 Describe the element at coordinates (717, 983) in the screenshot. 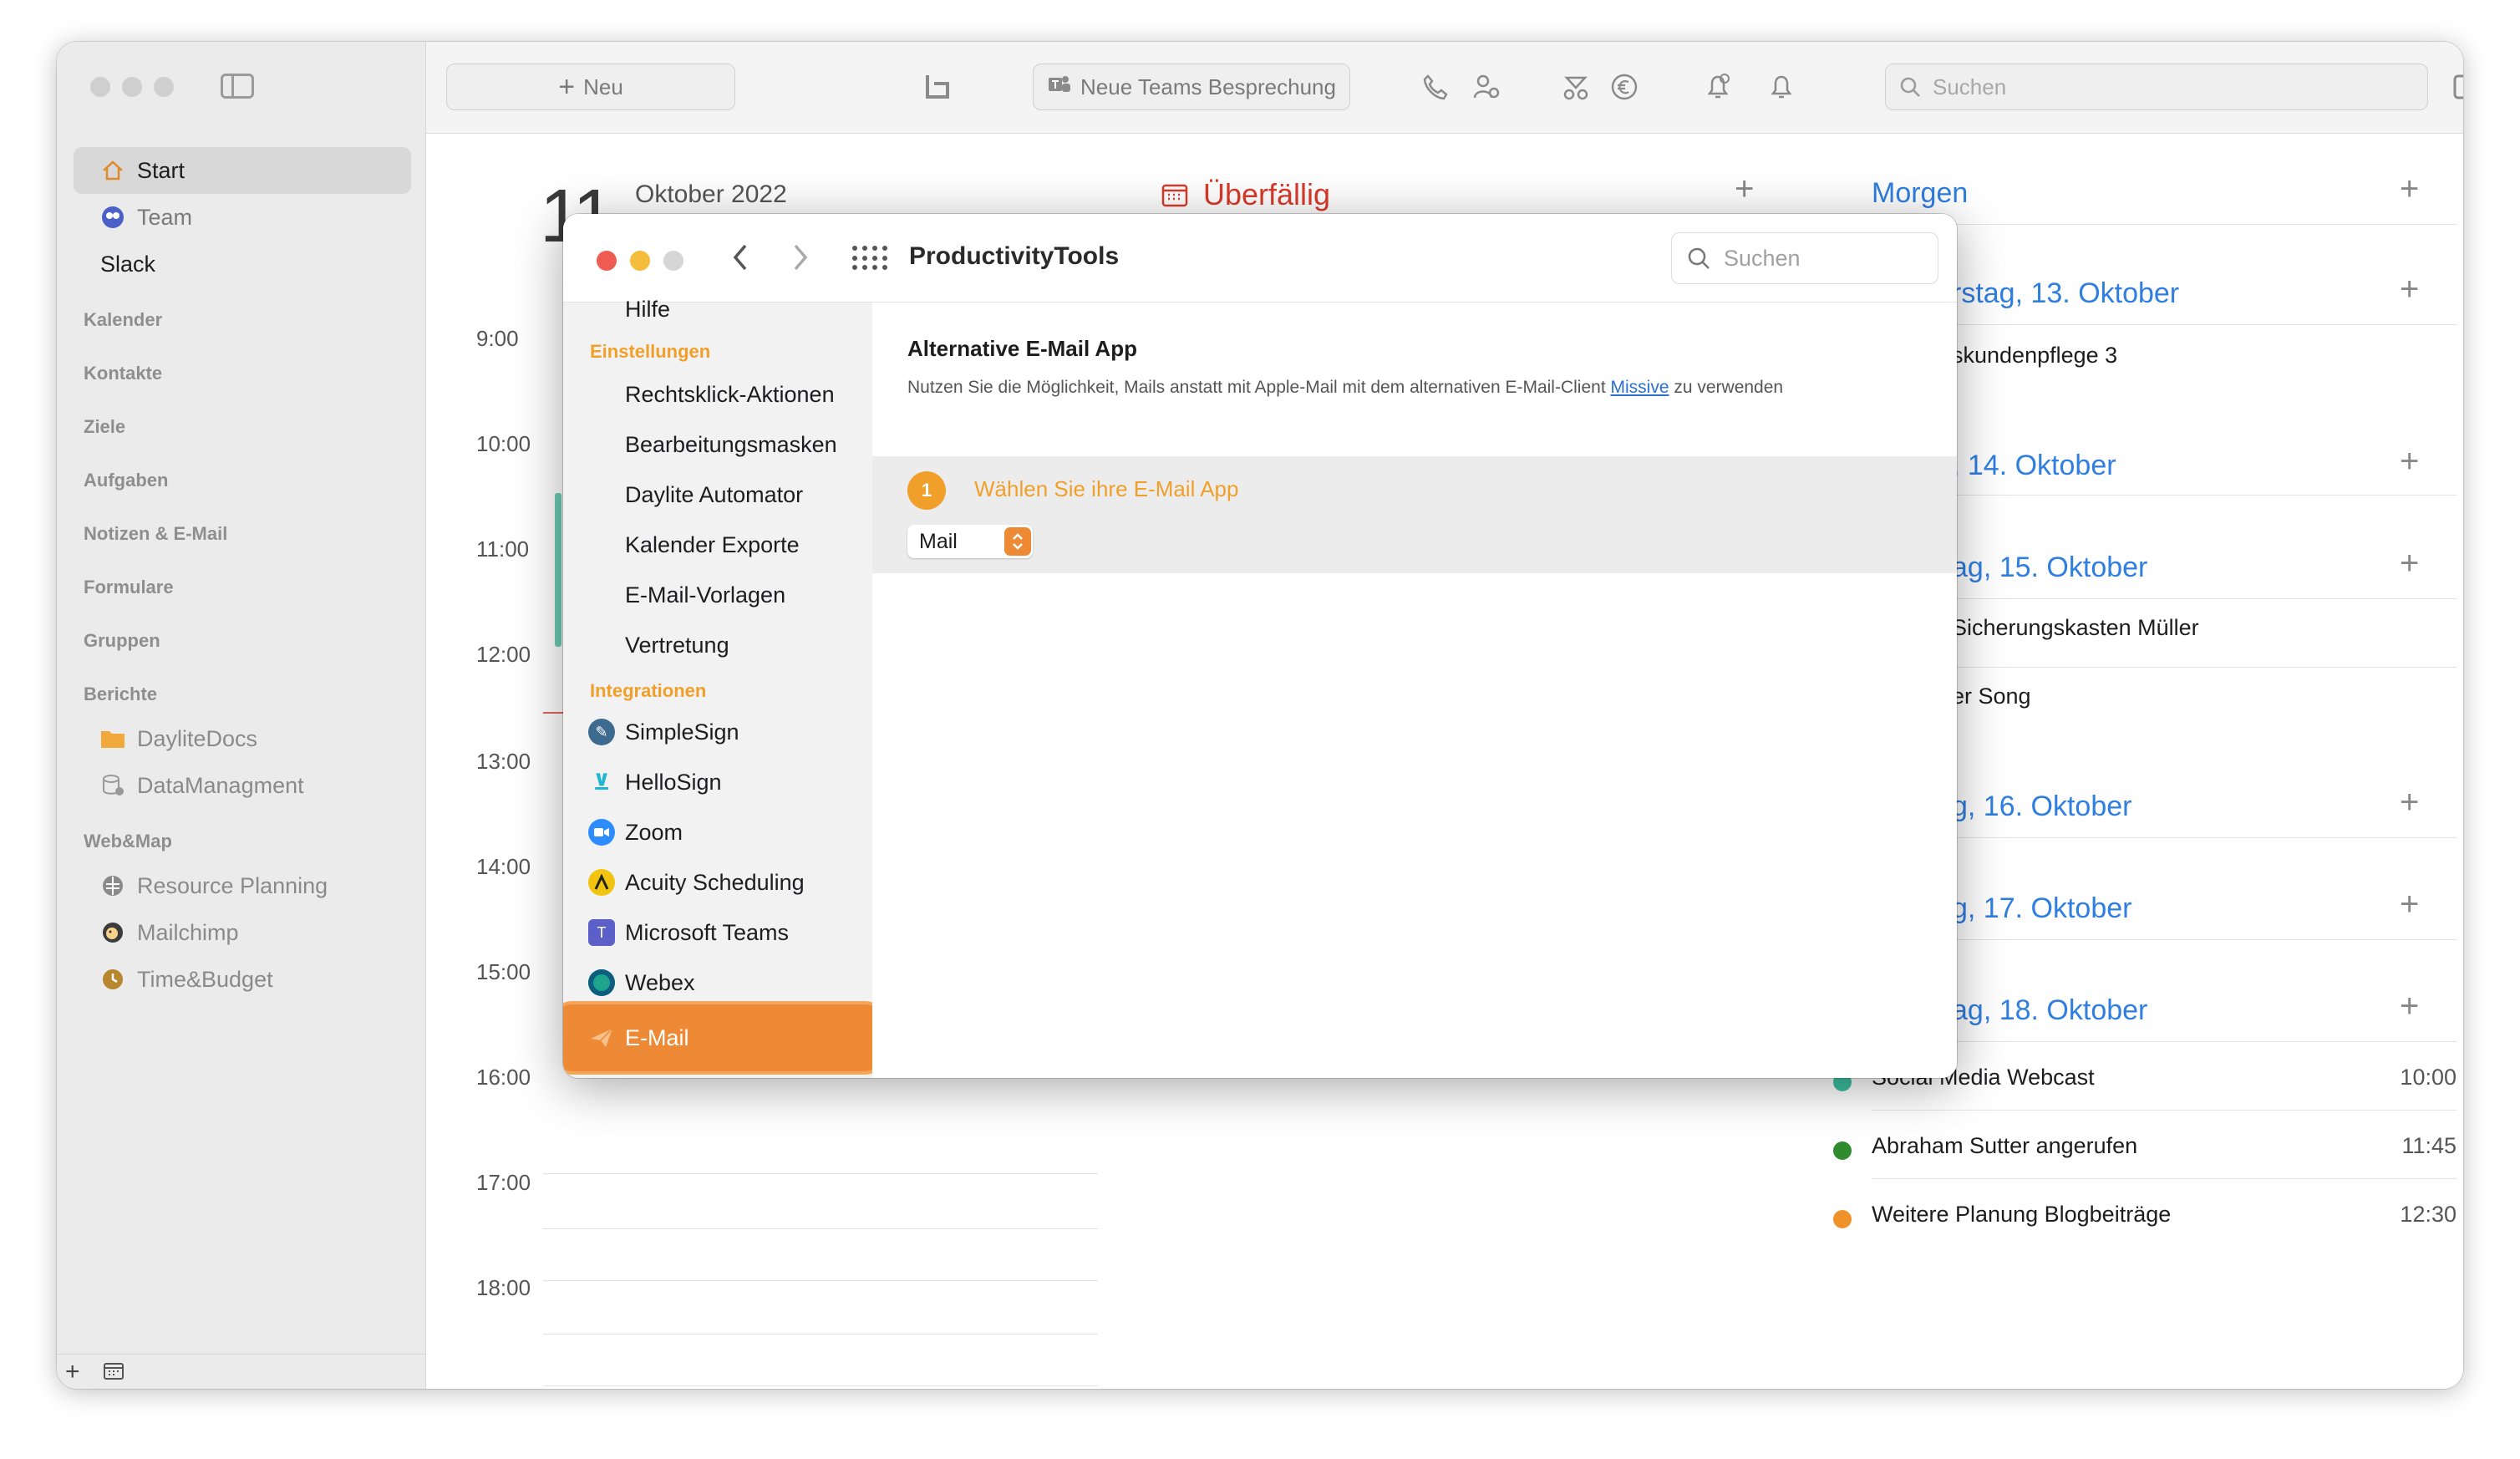

I see `nav-item-webex: Webex` at that location.